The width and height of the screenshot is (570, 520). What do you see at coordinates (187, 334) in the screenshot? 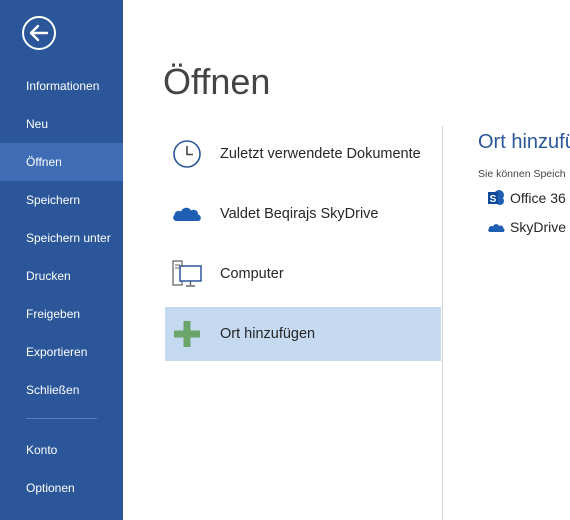
I see `plus-icon` at bounding box center [187, 334].